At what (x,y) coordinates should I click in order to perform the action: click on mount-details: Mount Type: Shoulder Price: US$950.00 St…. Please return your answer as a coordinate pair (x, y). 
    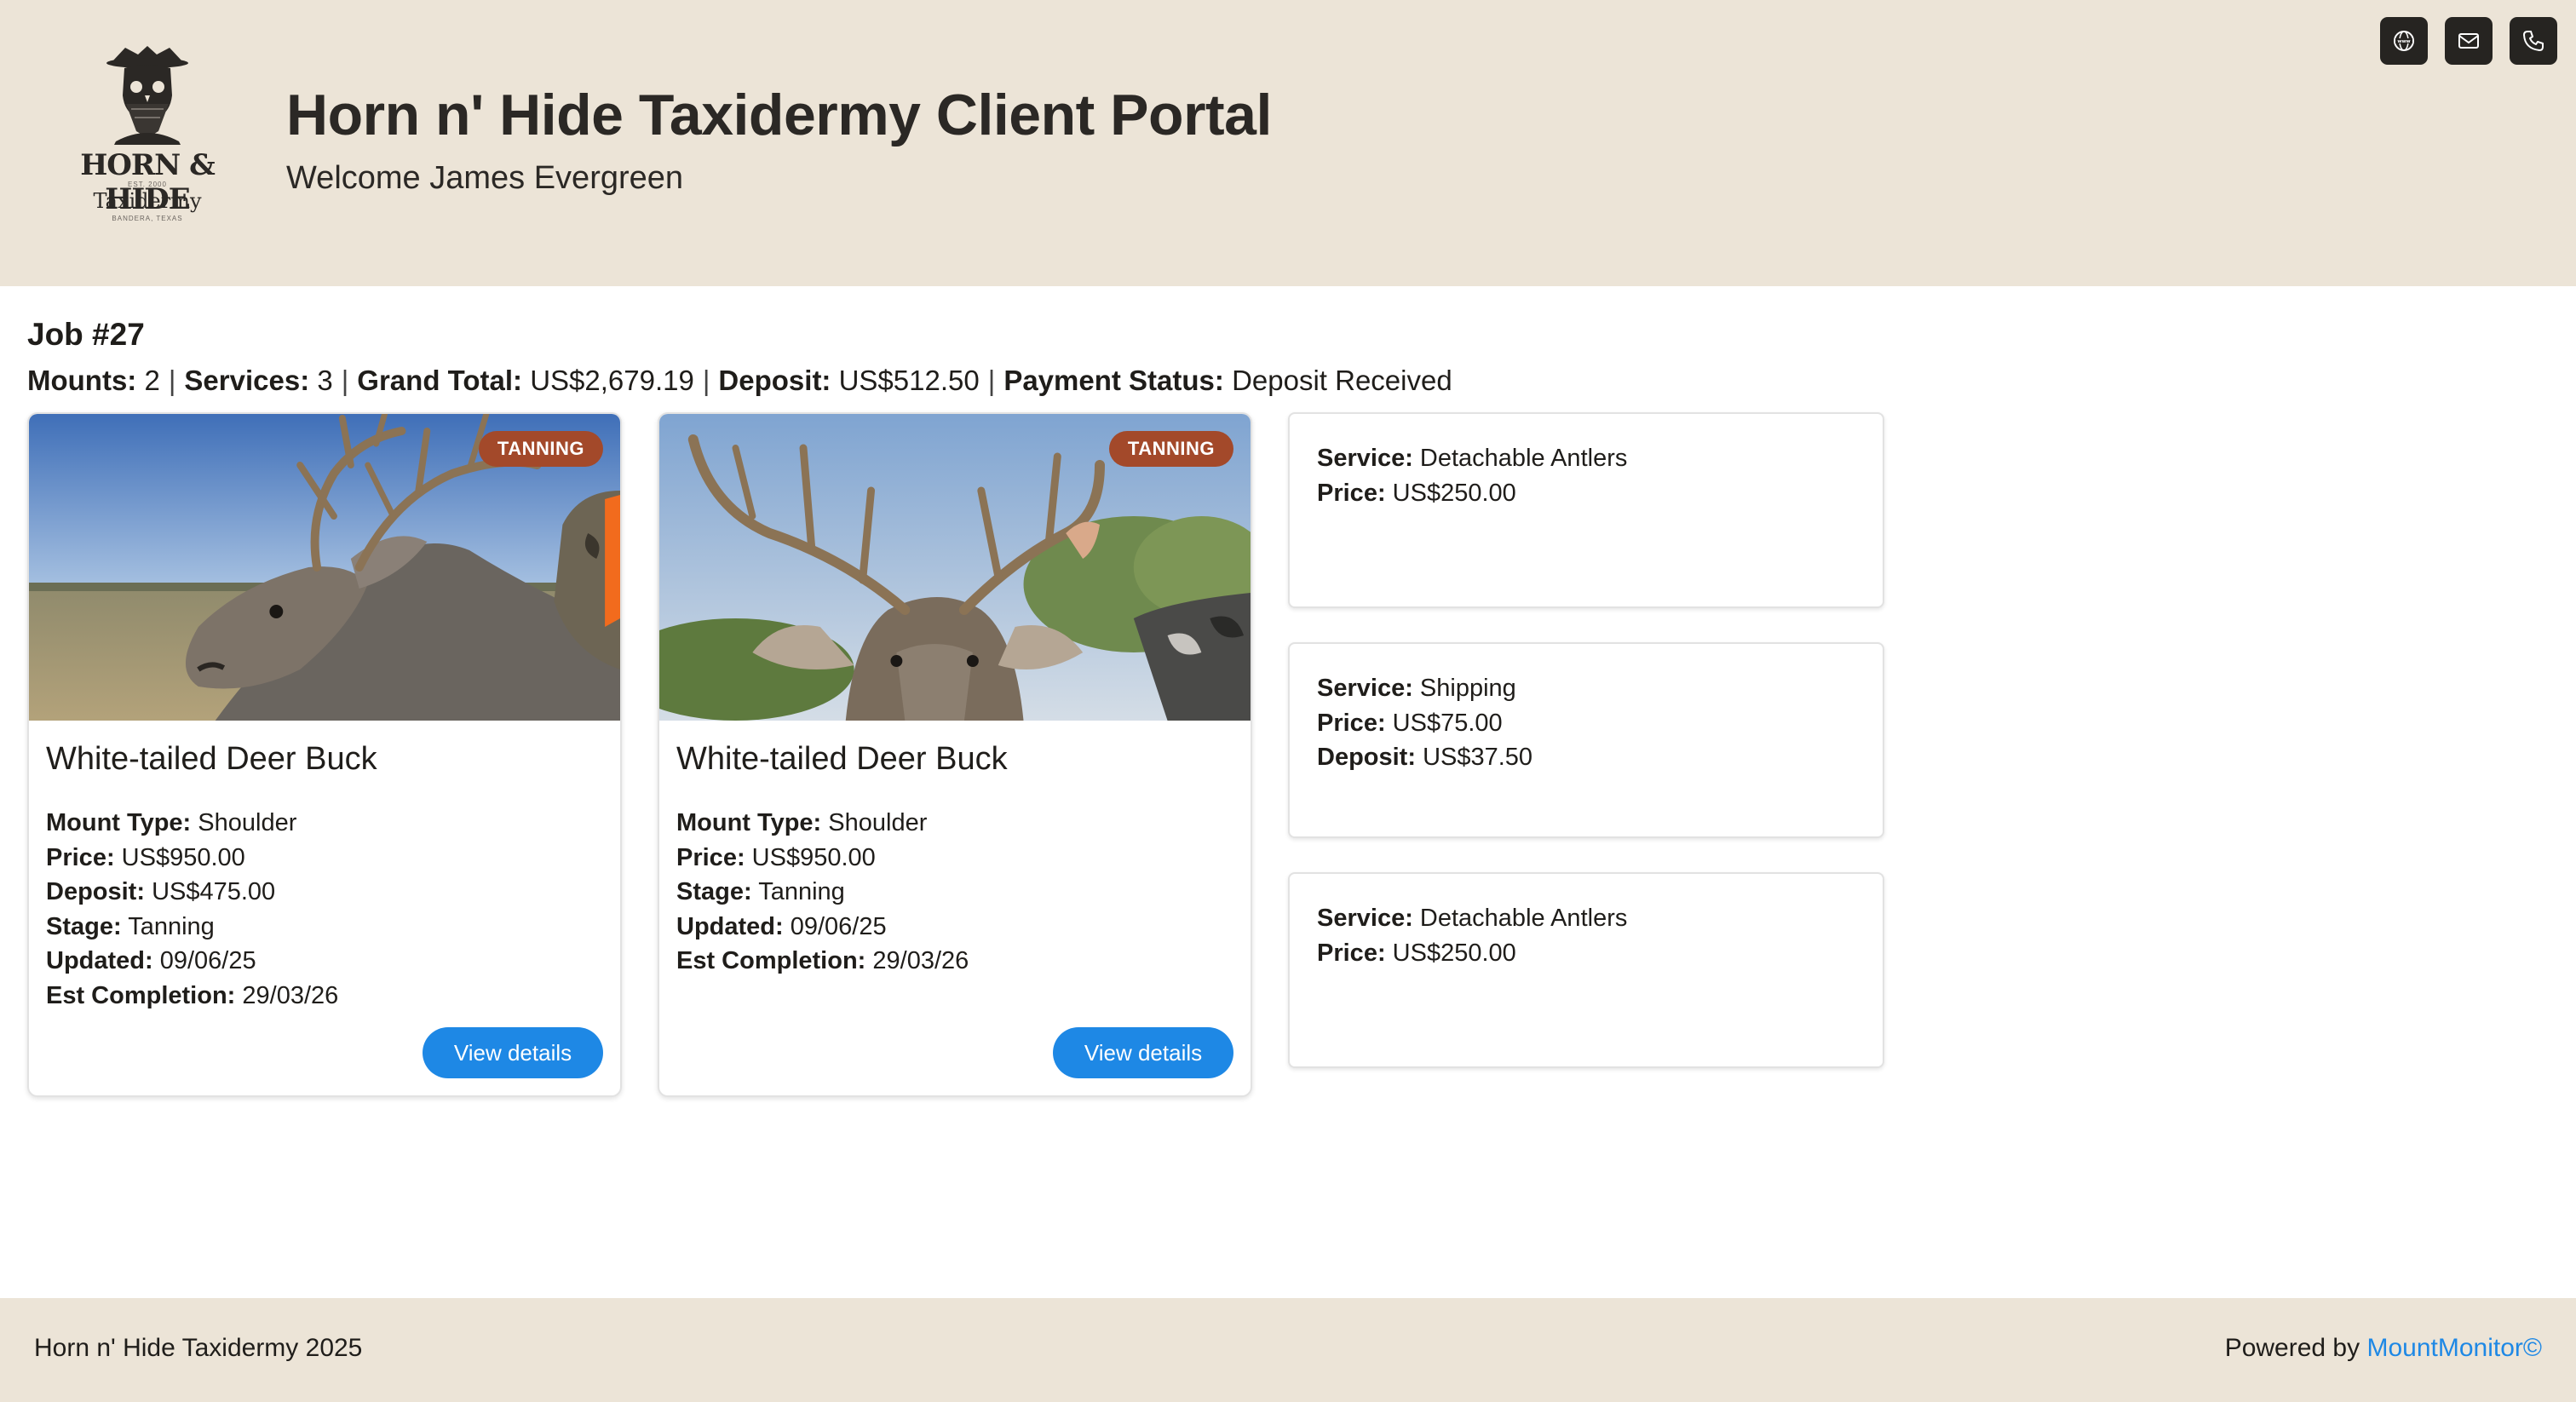
    Looking at the image, I should click on (822, 892).